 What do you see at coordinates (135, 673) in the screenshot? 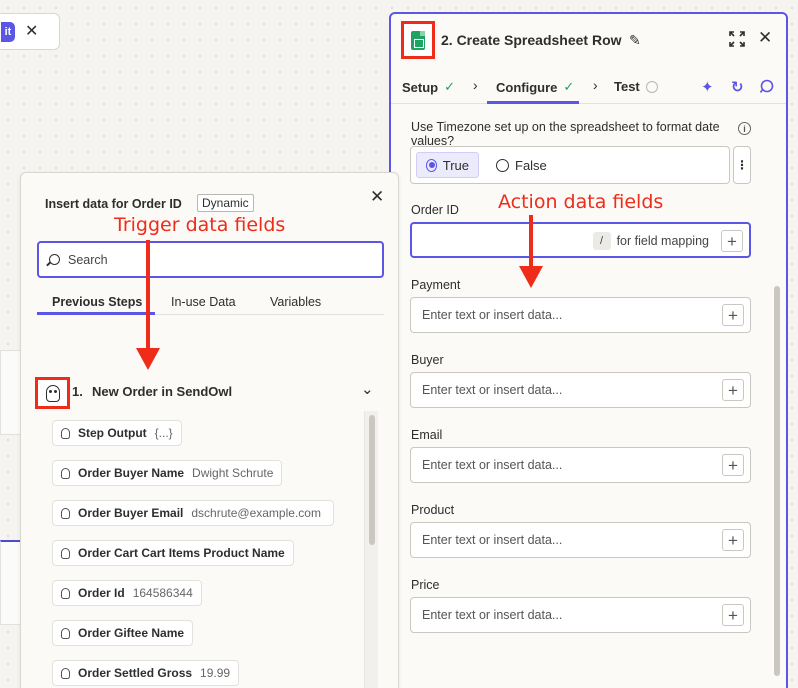
I see `data-item-label: Order Settled Gross` at bounding box center [135, 673].